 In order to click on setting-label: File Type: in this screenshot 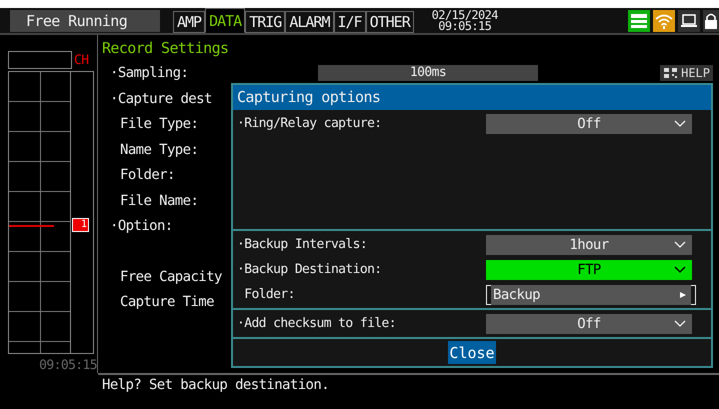, I will do `click(158, 124)`.